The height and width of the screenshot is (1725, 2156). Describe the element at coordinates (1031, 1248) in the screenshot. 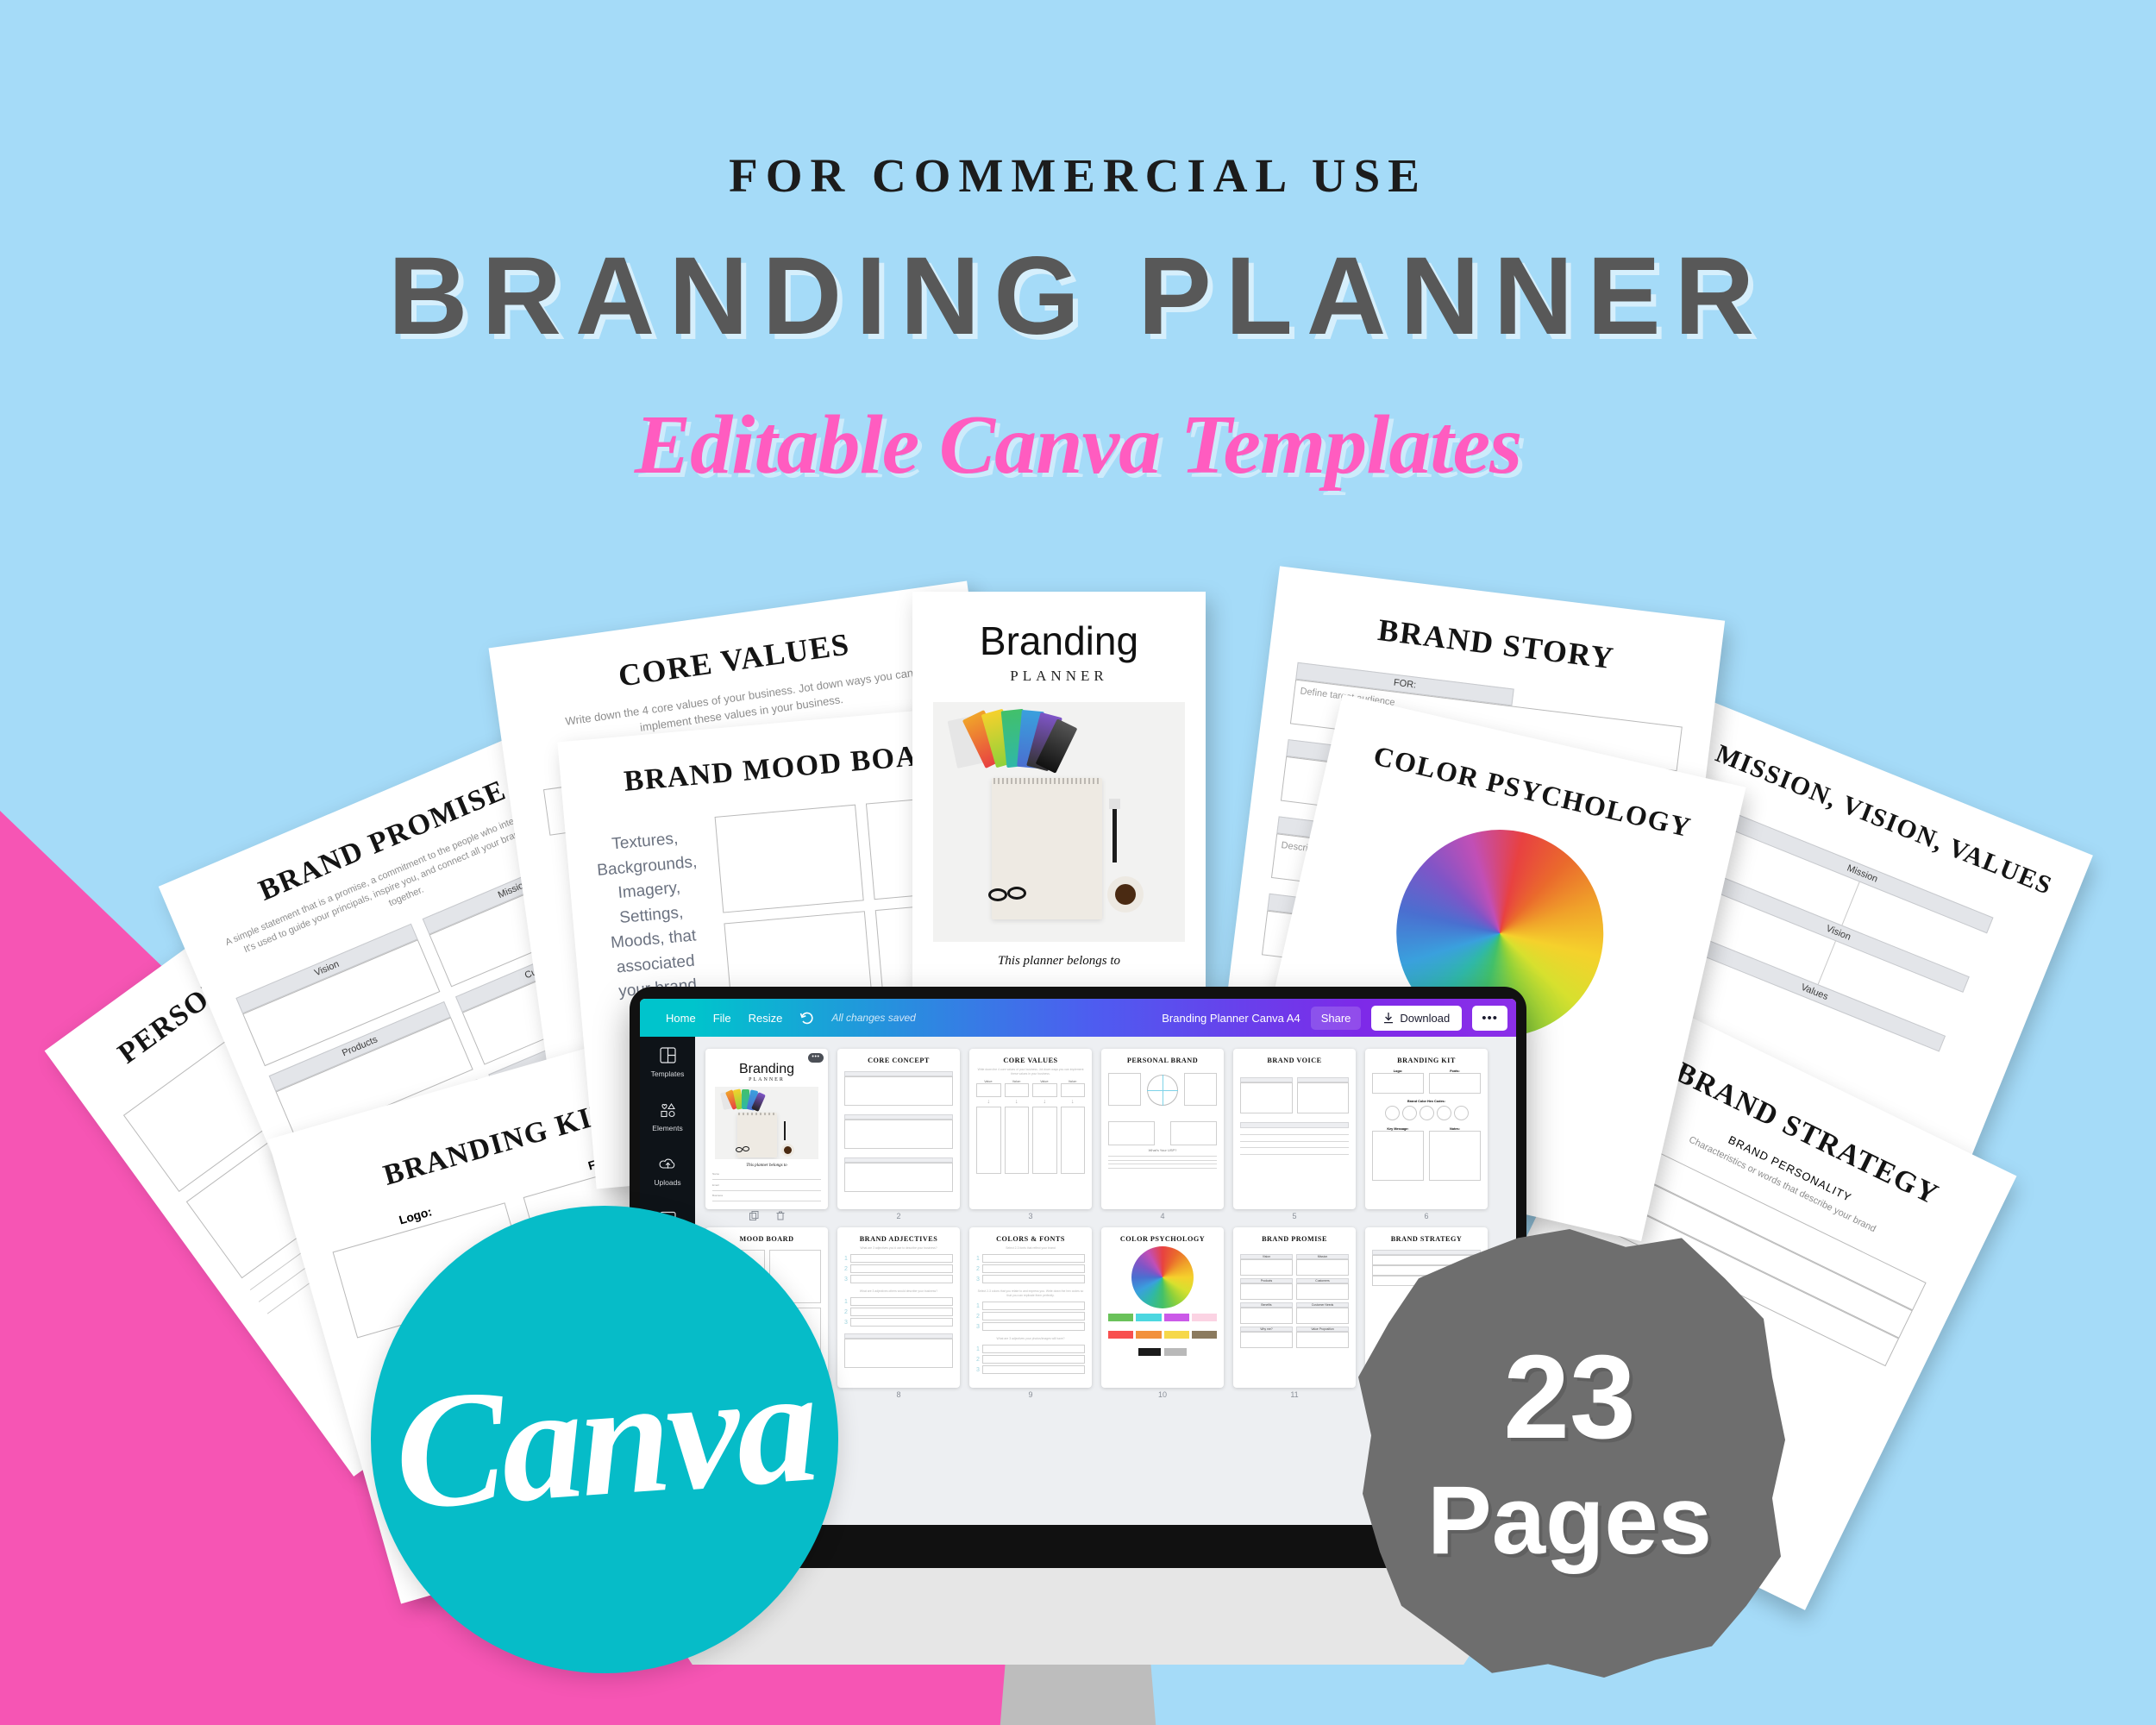

I see `thumb-caption: Select 2-3 fonts that reflect your brand` at that location.